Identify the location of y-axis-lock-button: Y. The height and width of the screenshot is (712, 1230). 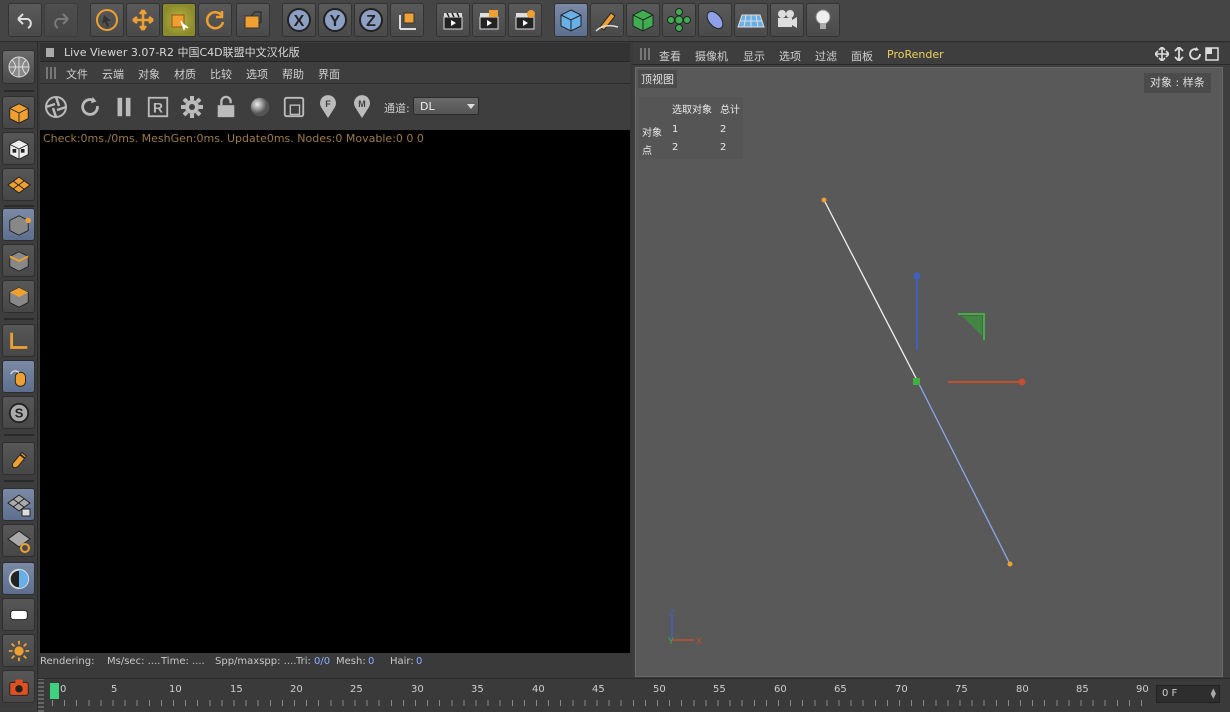
(335, 20).